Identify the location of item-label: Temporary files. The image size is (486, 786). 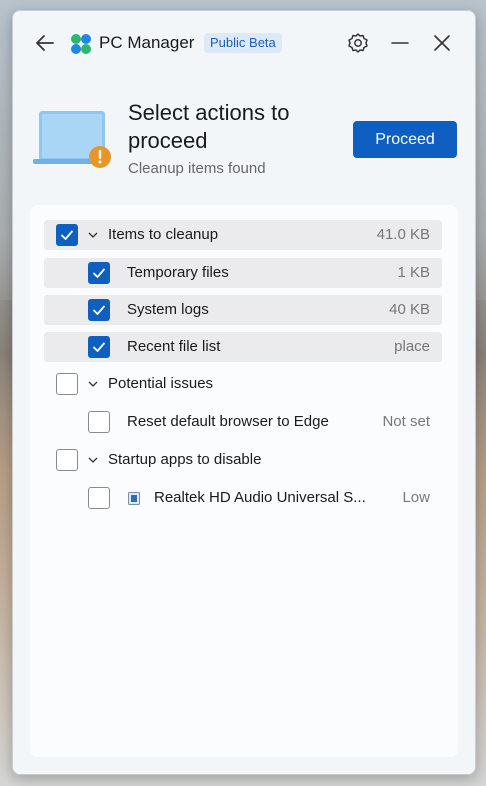
(178, 272).